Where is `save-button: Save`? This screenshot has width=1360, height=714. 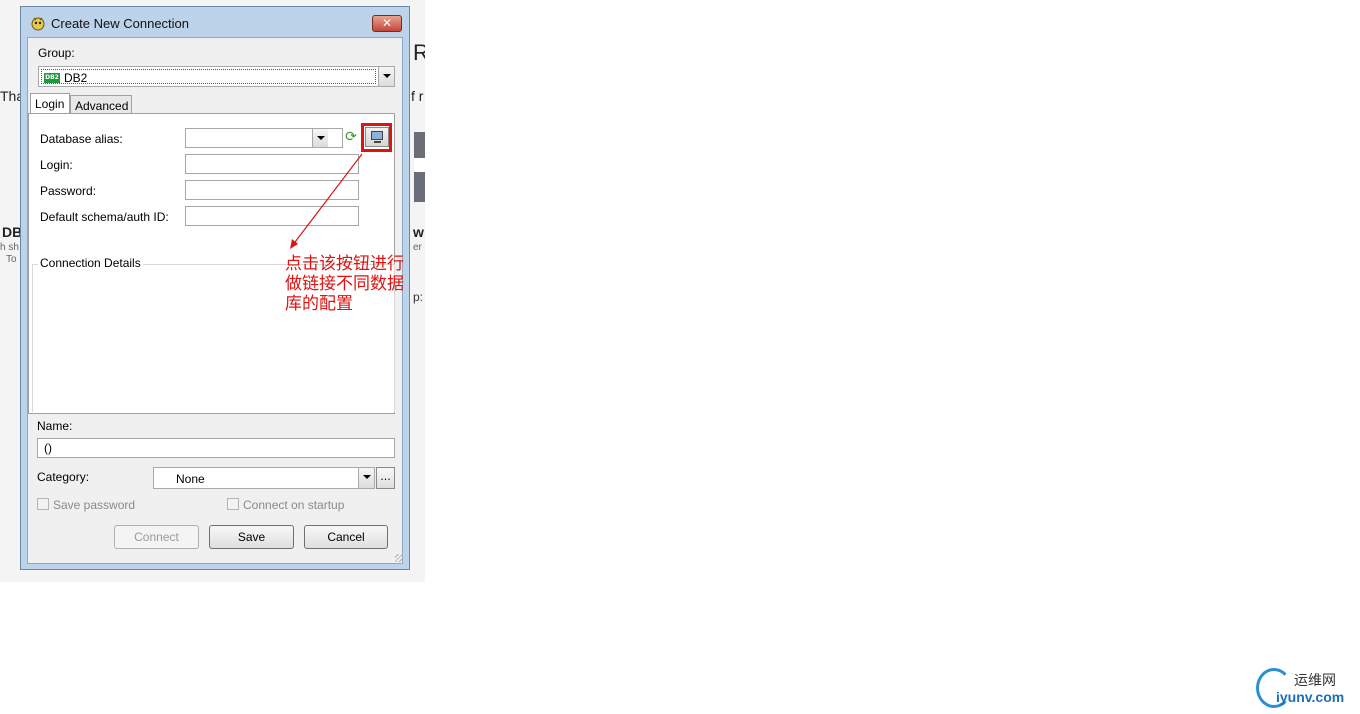 save-button: Save is located at coordinates (251, 537).